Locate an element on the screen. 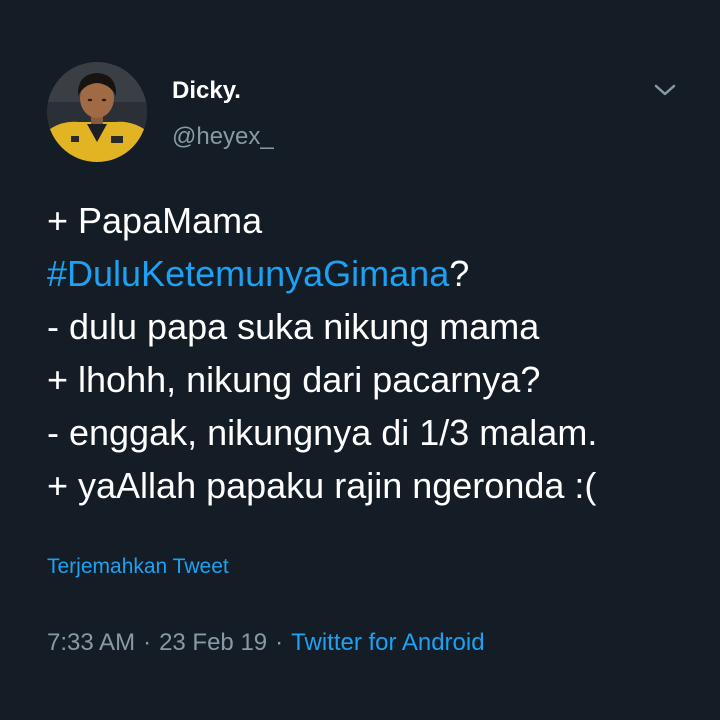  tweet-metadata: 7:33 AM · 23 Feb 19 · Twitter for Android is located at coordinates (266, 643).